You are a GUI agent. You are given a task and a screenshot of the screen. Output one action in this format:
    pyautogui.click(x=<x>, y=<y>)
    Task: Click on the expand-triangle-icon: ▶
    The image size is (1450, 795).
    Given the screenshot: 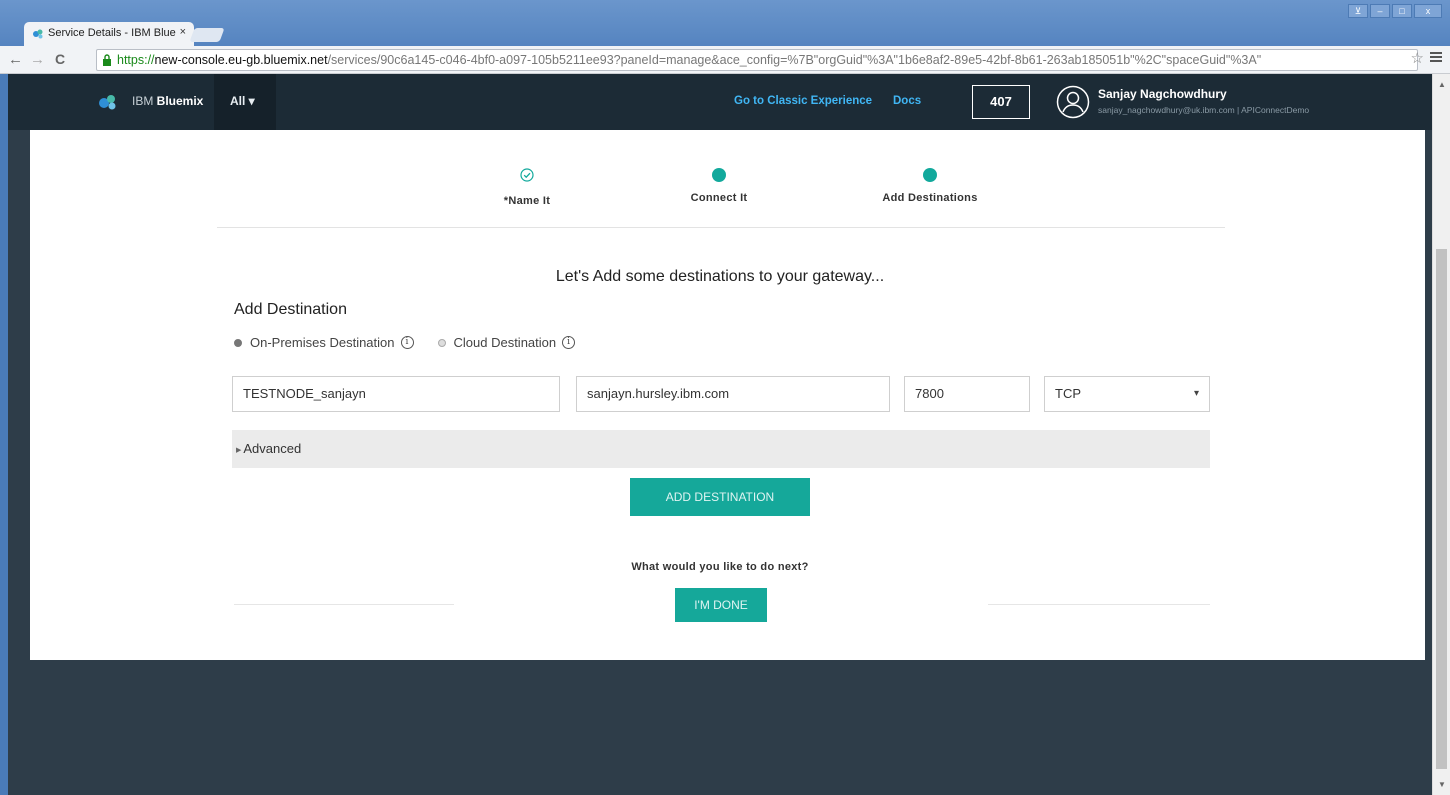 What is the action you would take?
    pyautogui.click(x=239, y=450)
    